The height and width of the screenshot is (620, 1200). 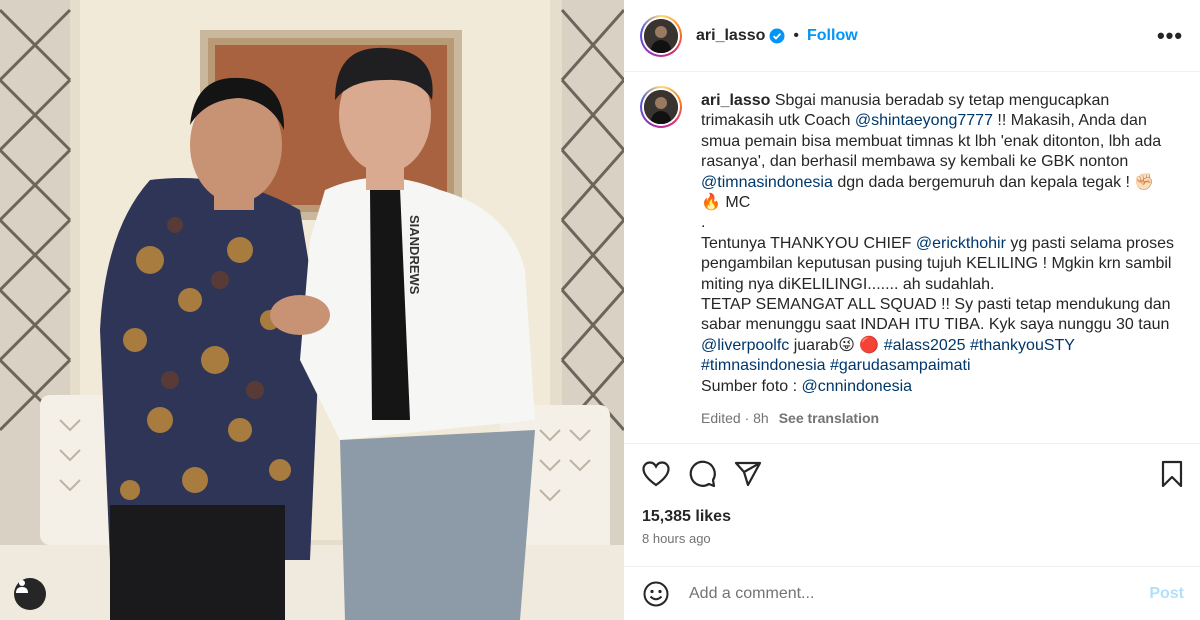 I want to click on more-options-button: •••, so click(x=1170, y=35).